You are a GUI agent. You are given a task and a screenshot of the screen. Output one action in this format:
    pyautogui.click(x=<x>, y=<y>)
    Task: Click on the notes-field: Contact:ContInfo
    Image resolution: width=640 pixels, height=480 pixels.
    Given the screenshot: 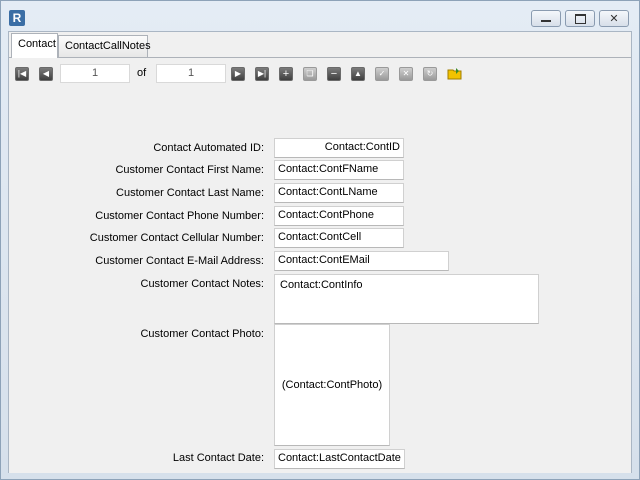 What is the action you would take?
    pyautogui.click(x=406, y=299)
    